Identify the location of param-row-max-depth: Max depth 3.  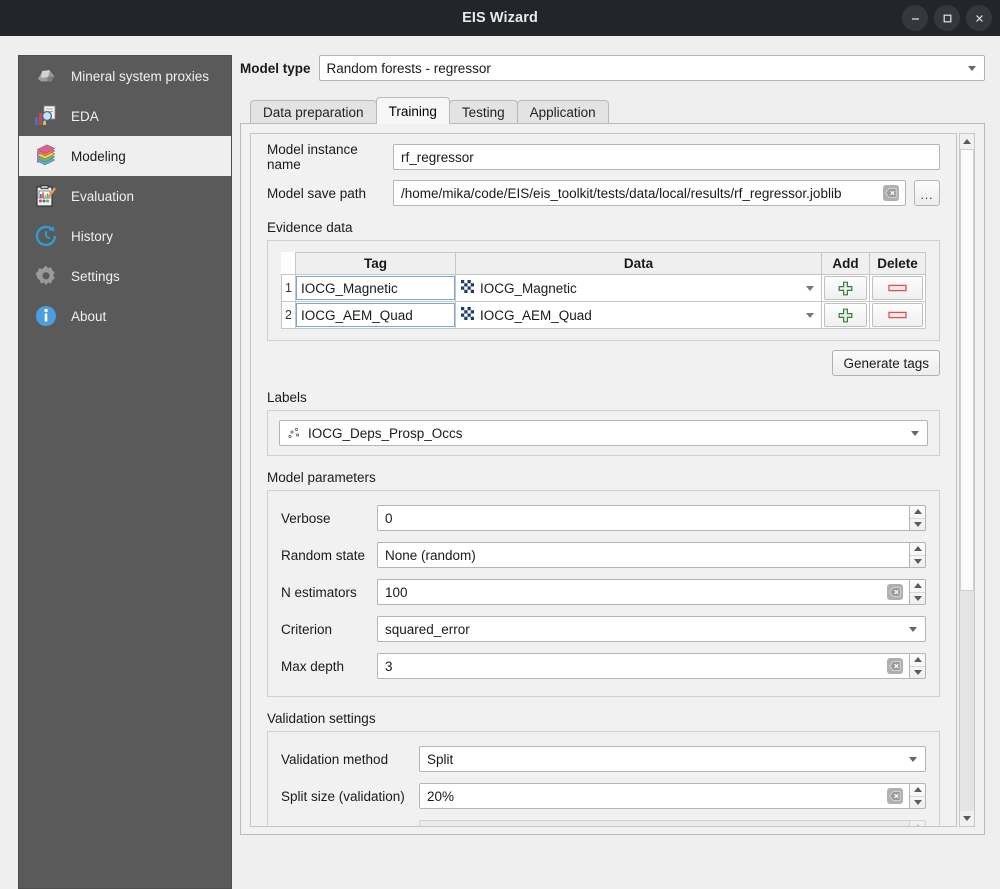
(603, 666).